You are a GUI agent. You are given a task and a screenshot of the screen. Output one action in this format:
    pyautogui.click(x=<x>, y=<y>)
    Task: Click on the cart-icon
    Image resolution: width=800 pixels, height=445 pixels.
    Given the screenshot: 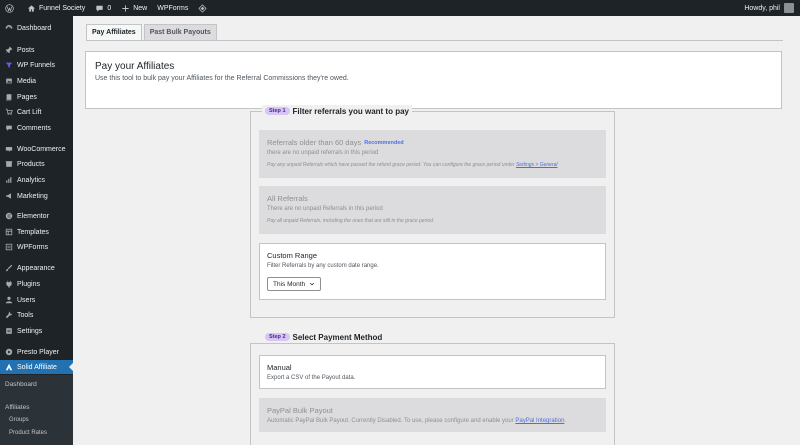 What is the action you would take?
    pyautogui.click(x=9, y=112)
    